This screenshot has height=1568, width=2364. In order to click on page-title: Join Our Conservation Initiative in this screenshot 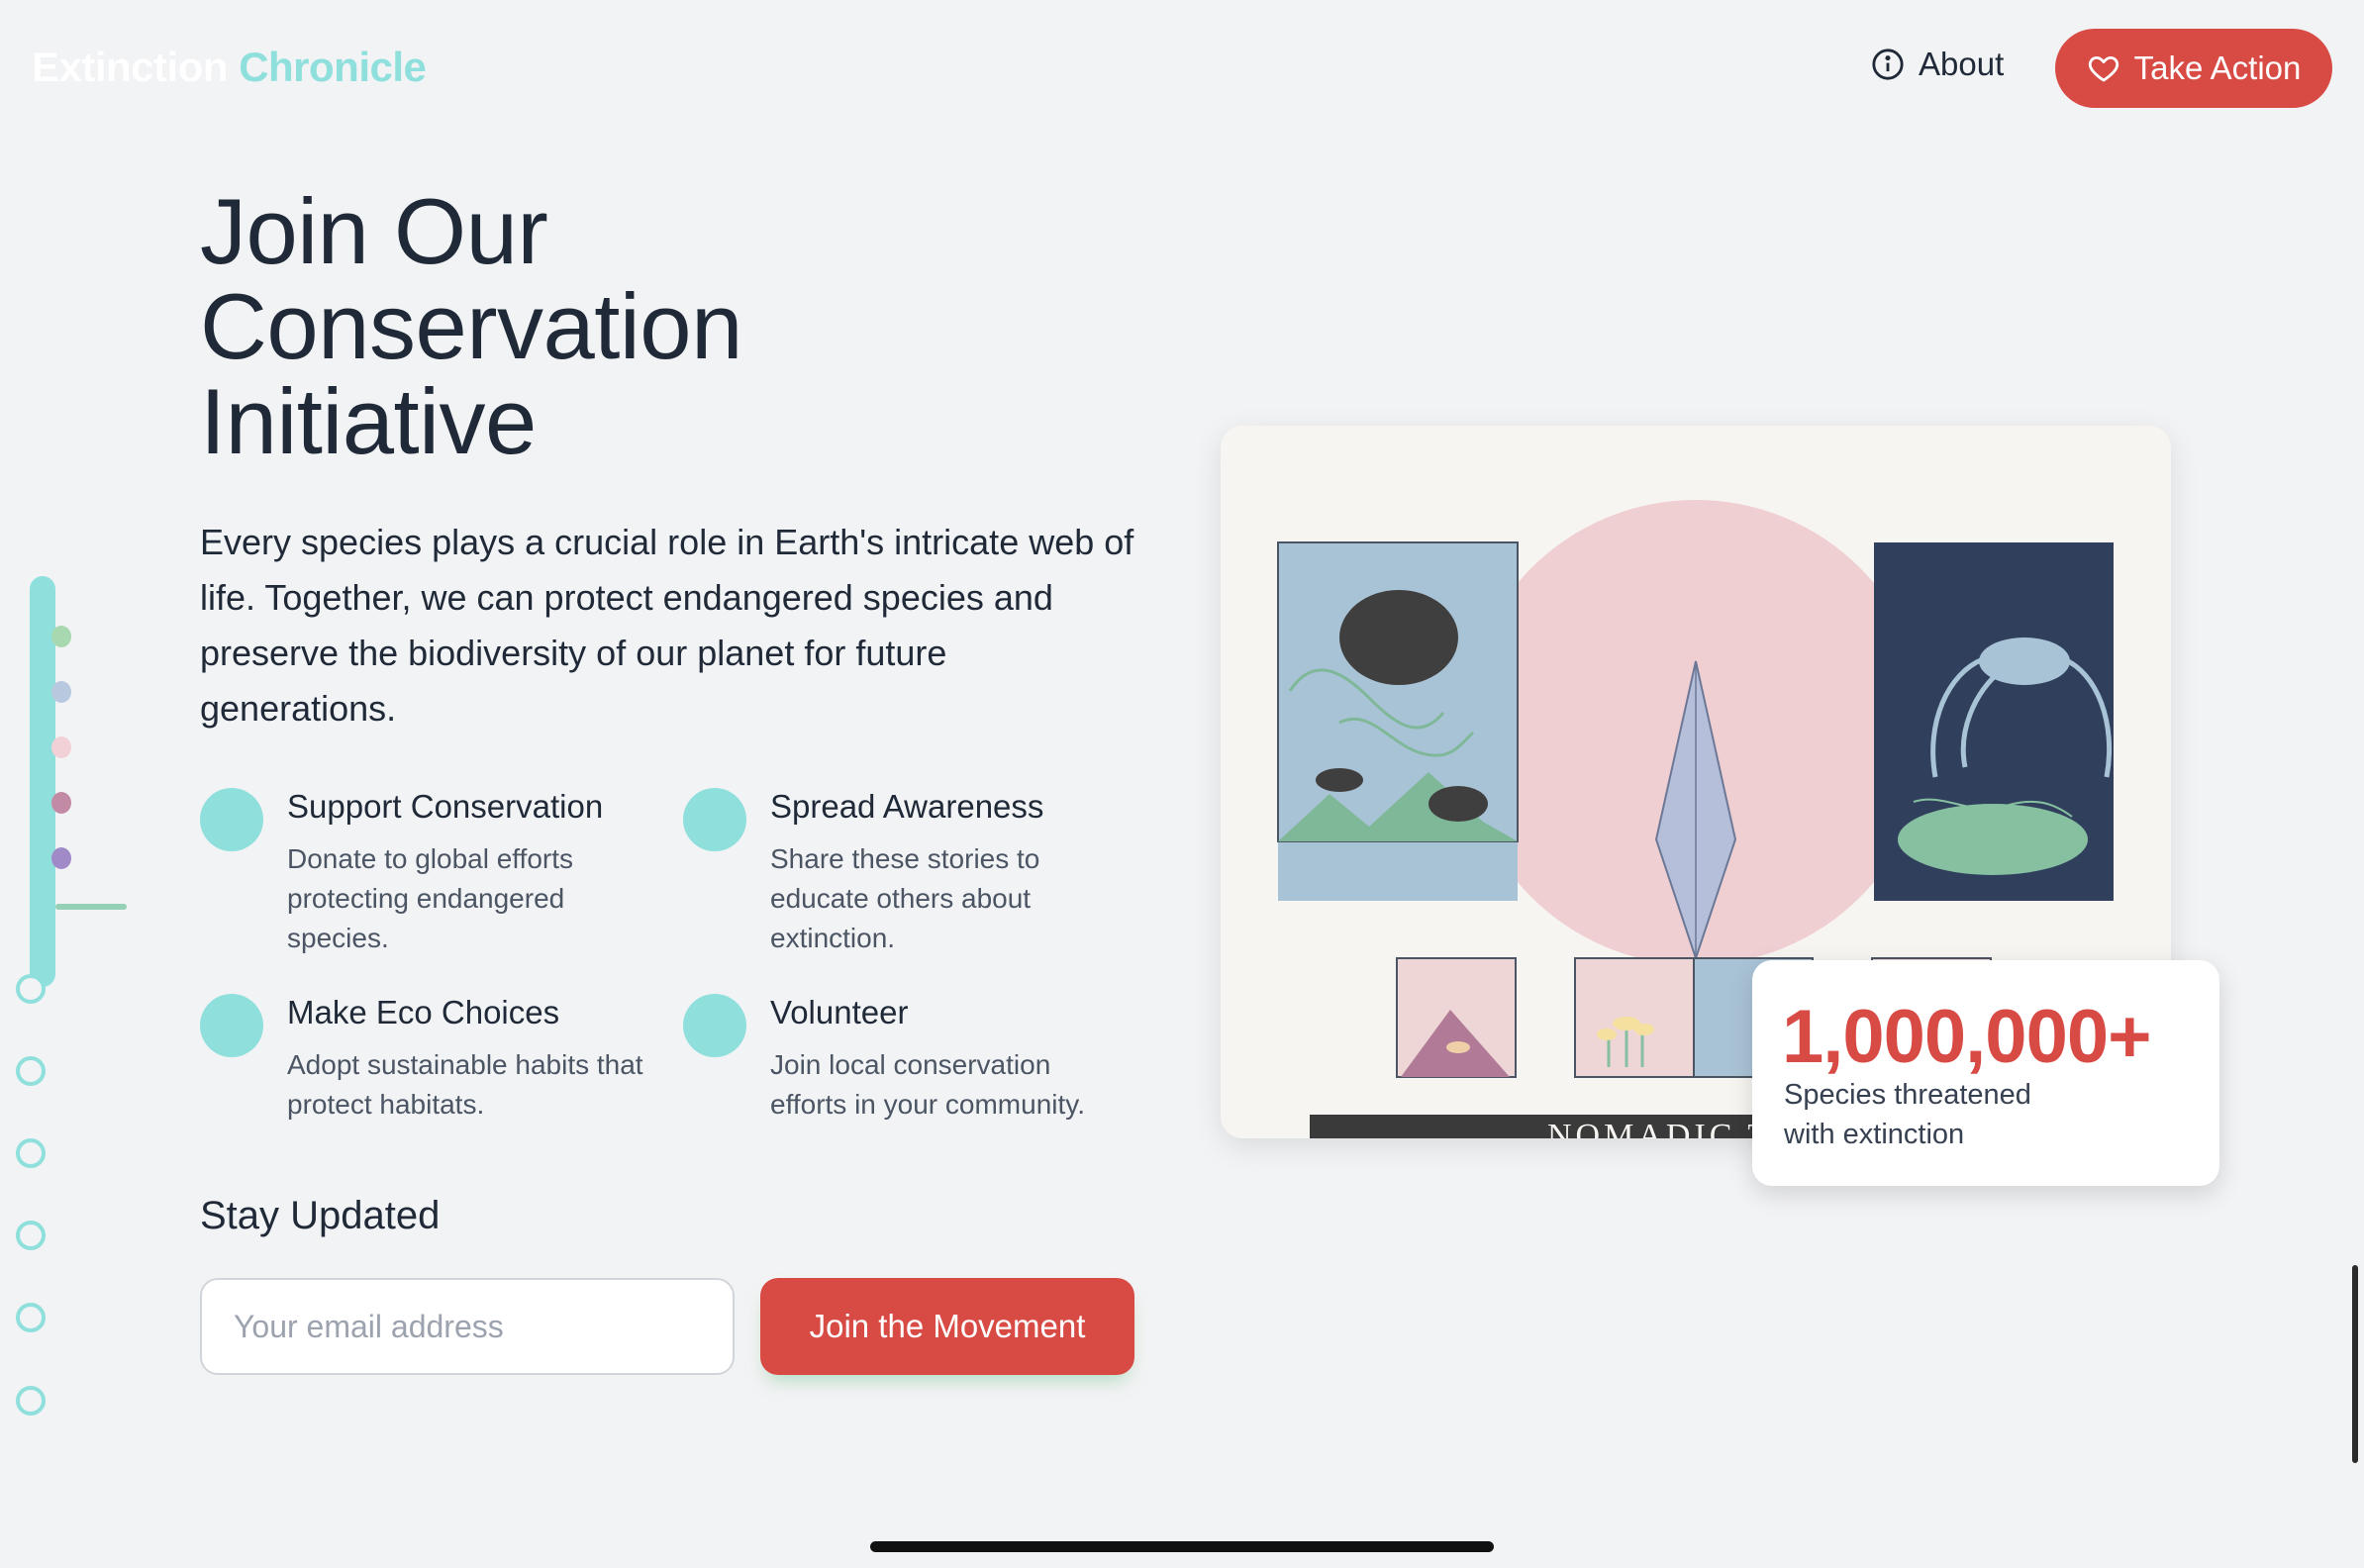, I will do `click(645, 326)`.